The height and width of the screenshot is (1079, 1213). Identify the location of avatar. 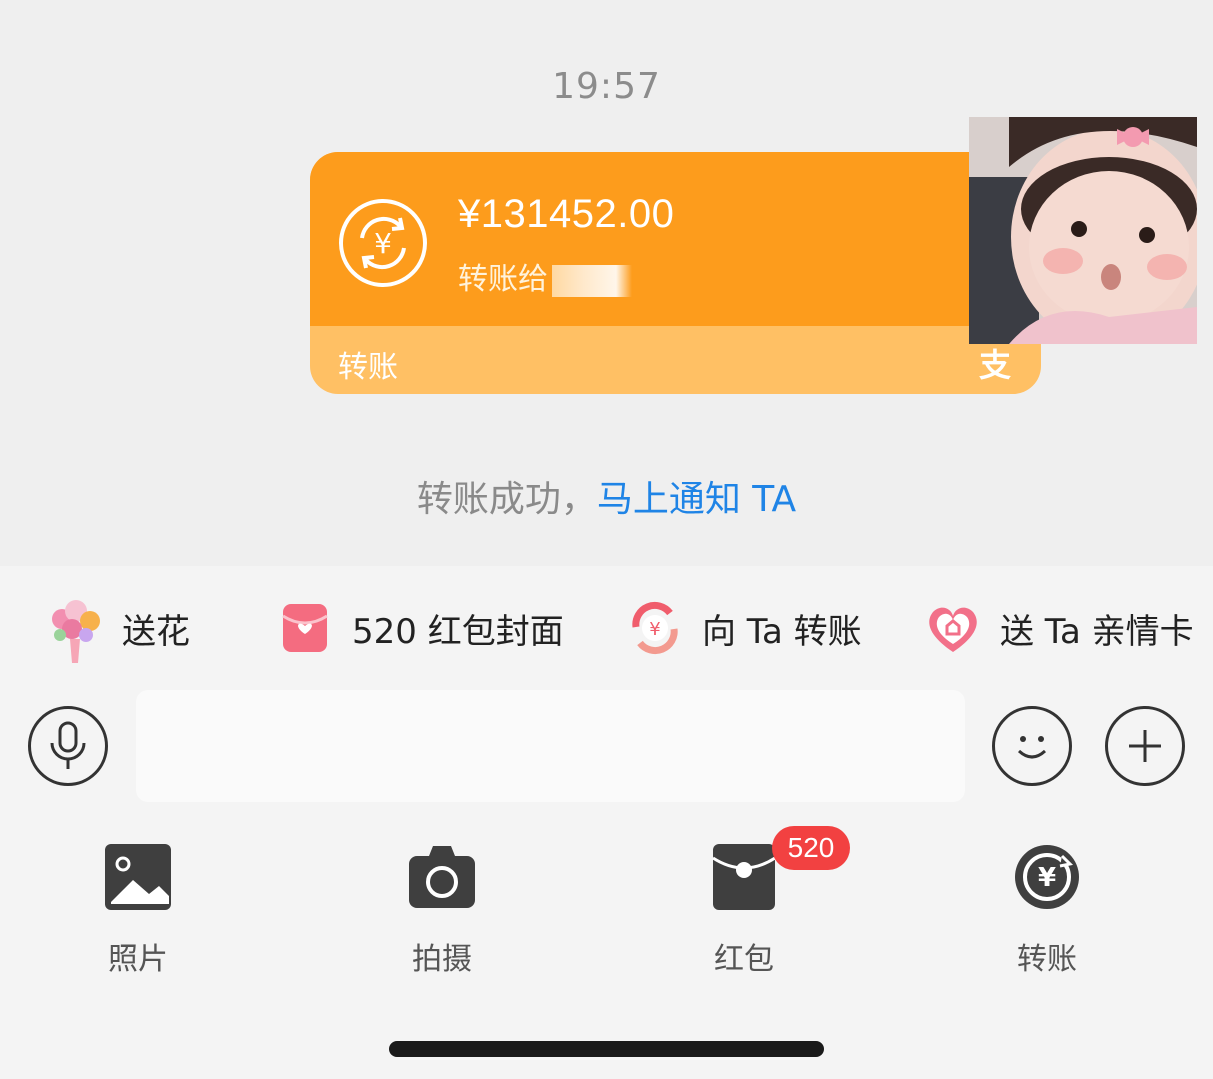
(1083, 230).